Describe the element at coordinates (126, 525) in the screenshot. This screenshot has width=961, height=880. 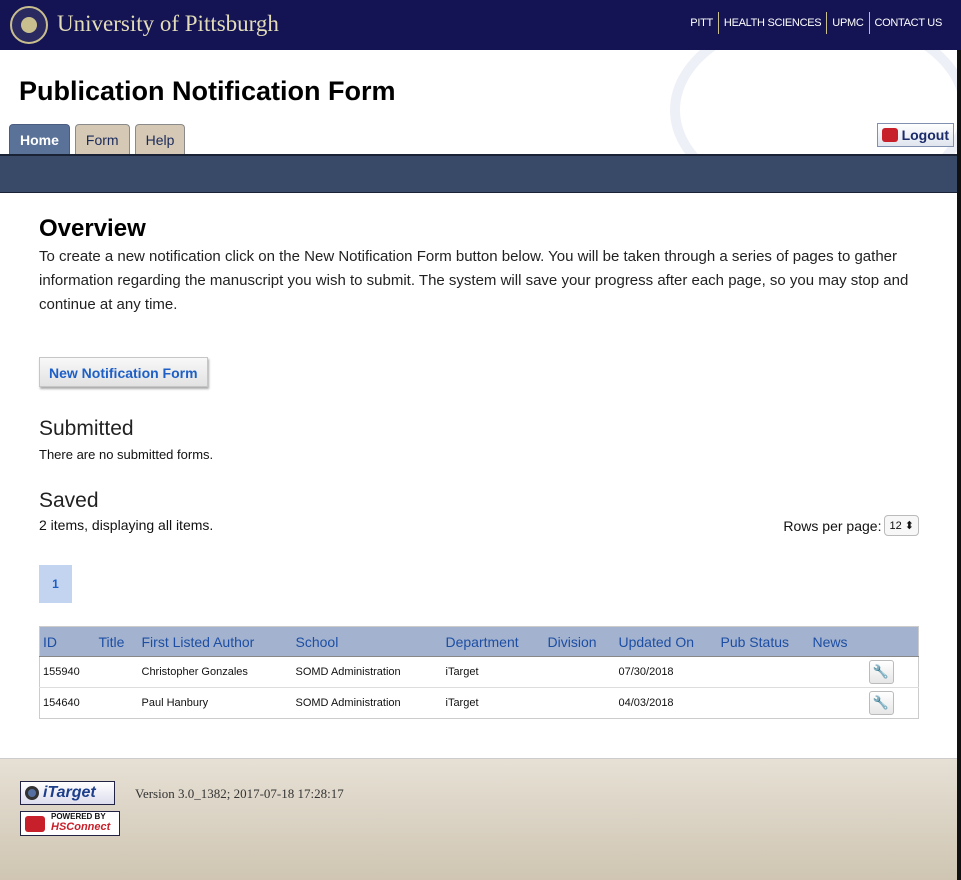
I see `saved-count: 2 items, displaying all items.` at that location.